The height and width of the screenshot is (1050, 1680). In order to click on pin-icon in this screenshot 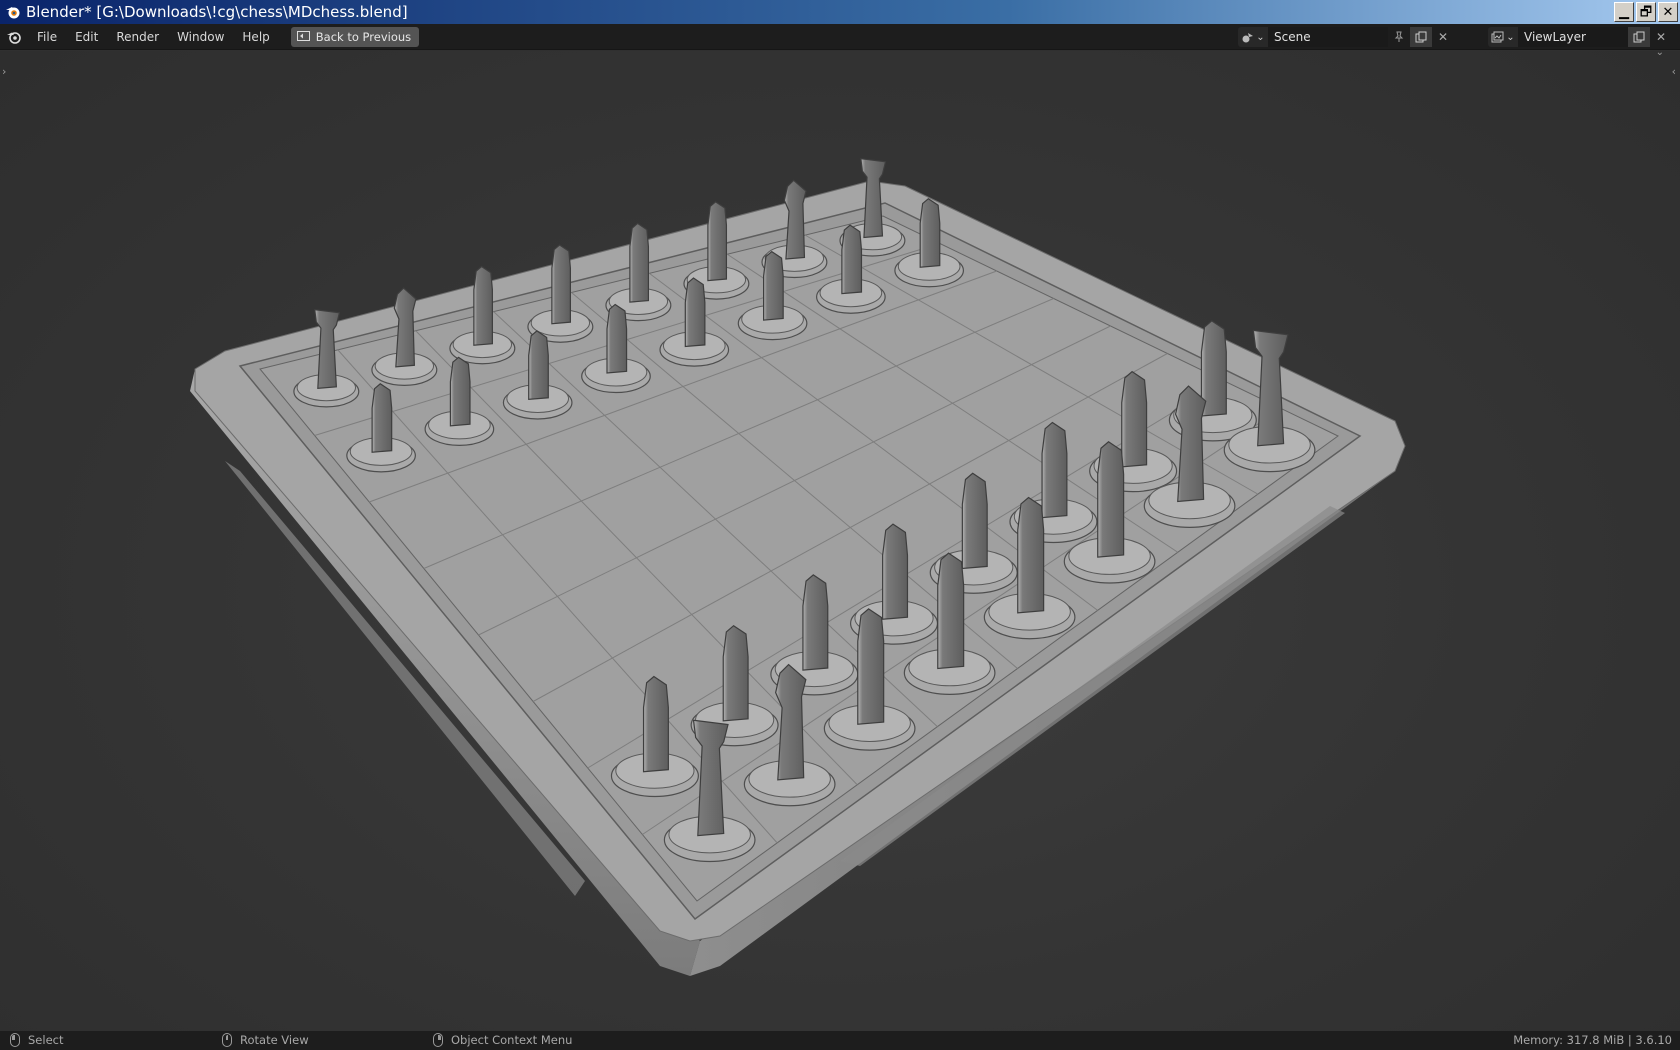, I will do `click(1399, 37)`.